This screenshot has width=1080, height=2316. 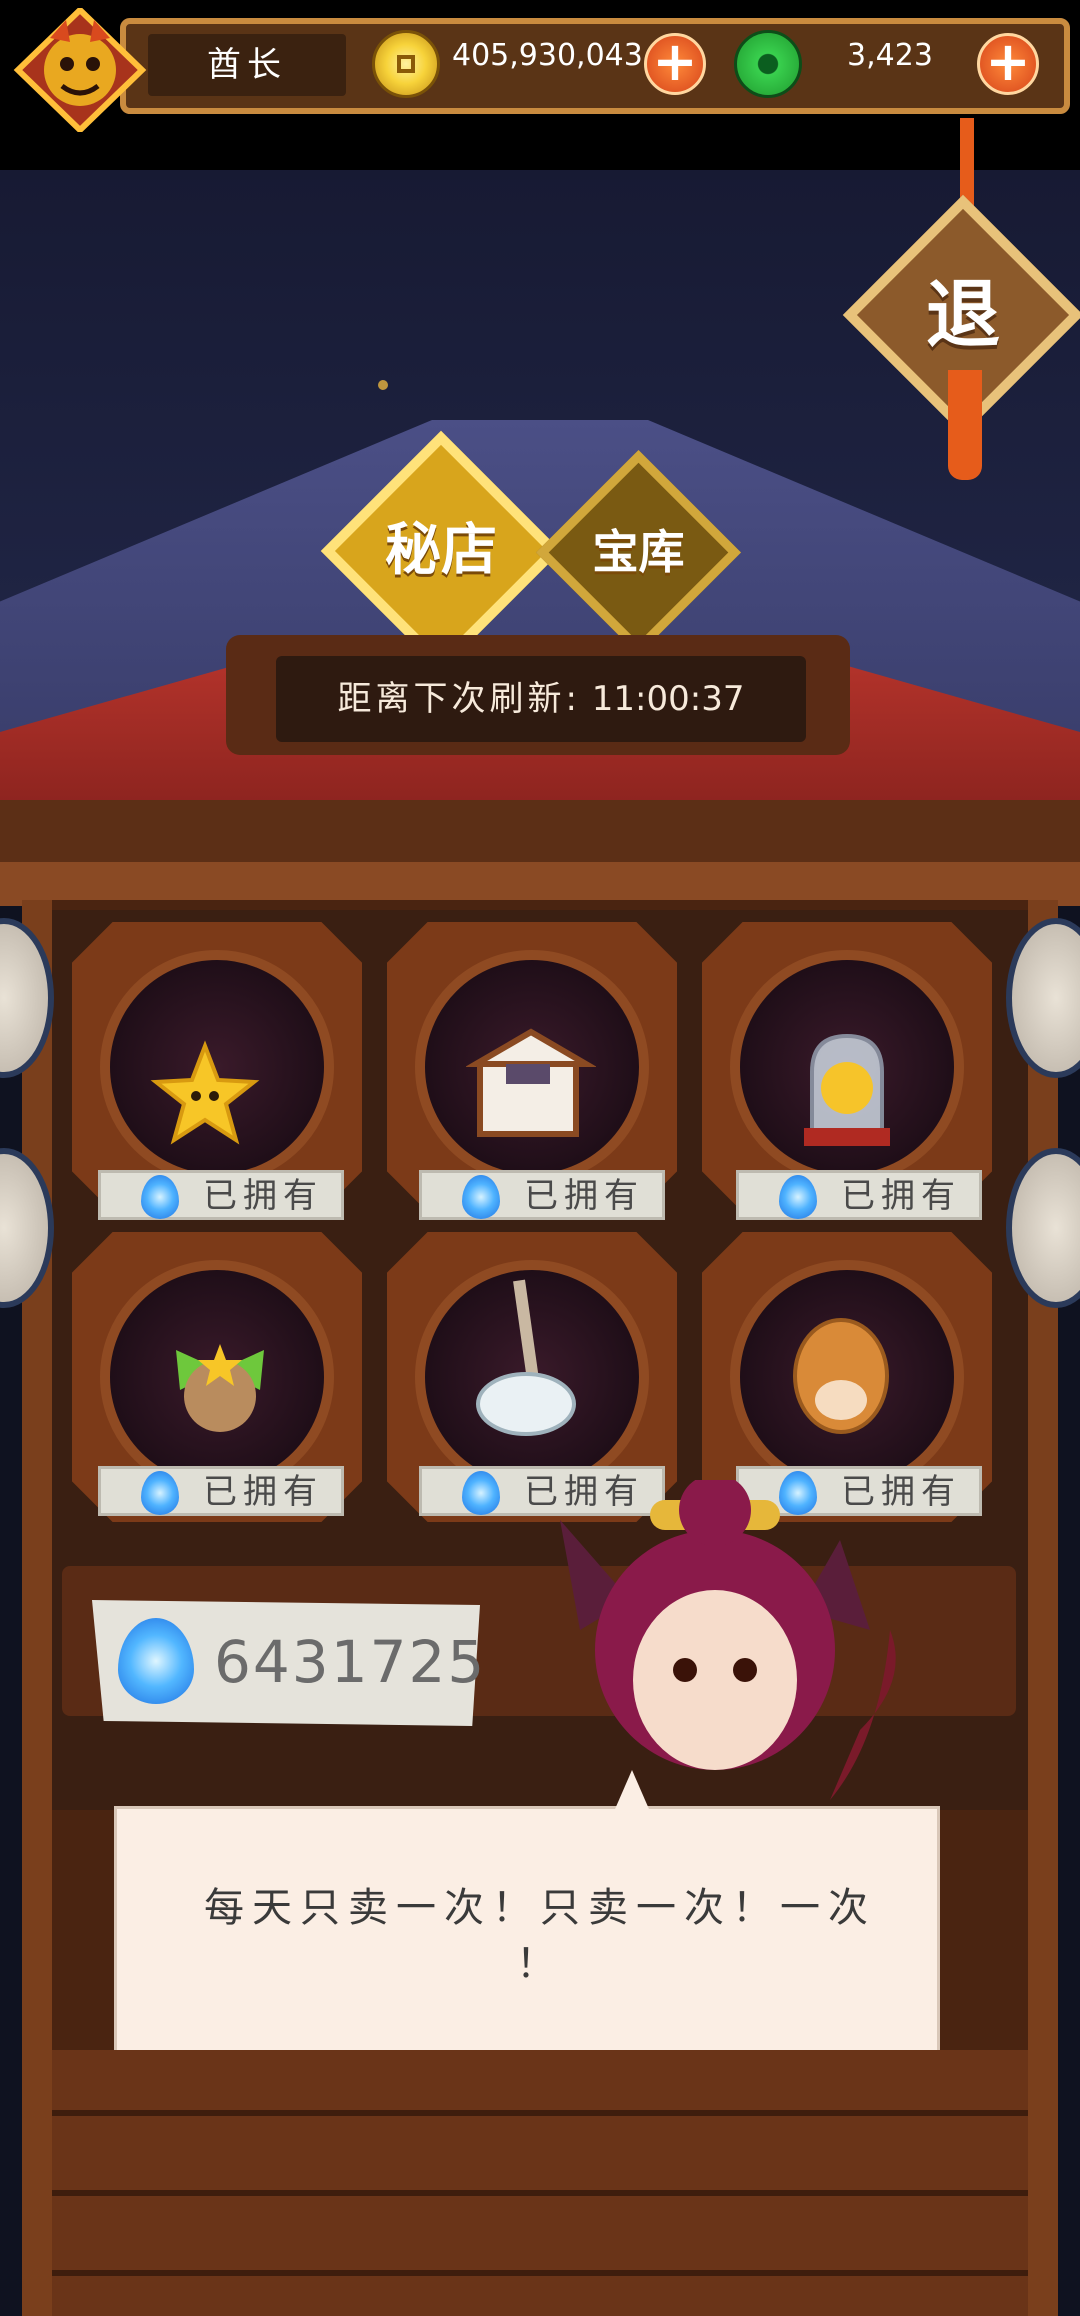 What do you see at coordinates (383, 385) in the screenshot?
I see `sparkle` at bounding box center [383, 385].